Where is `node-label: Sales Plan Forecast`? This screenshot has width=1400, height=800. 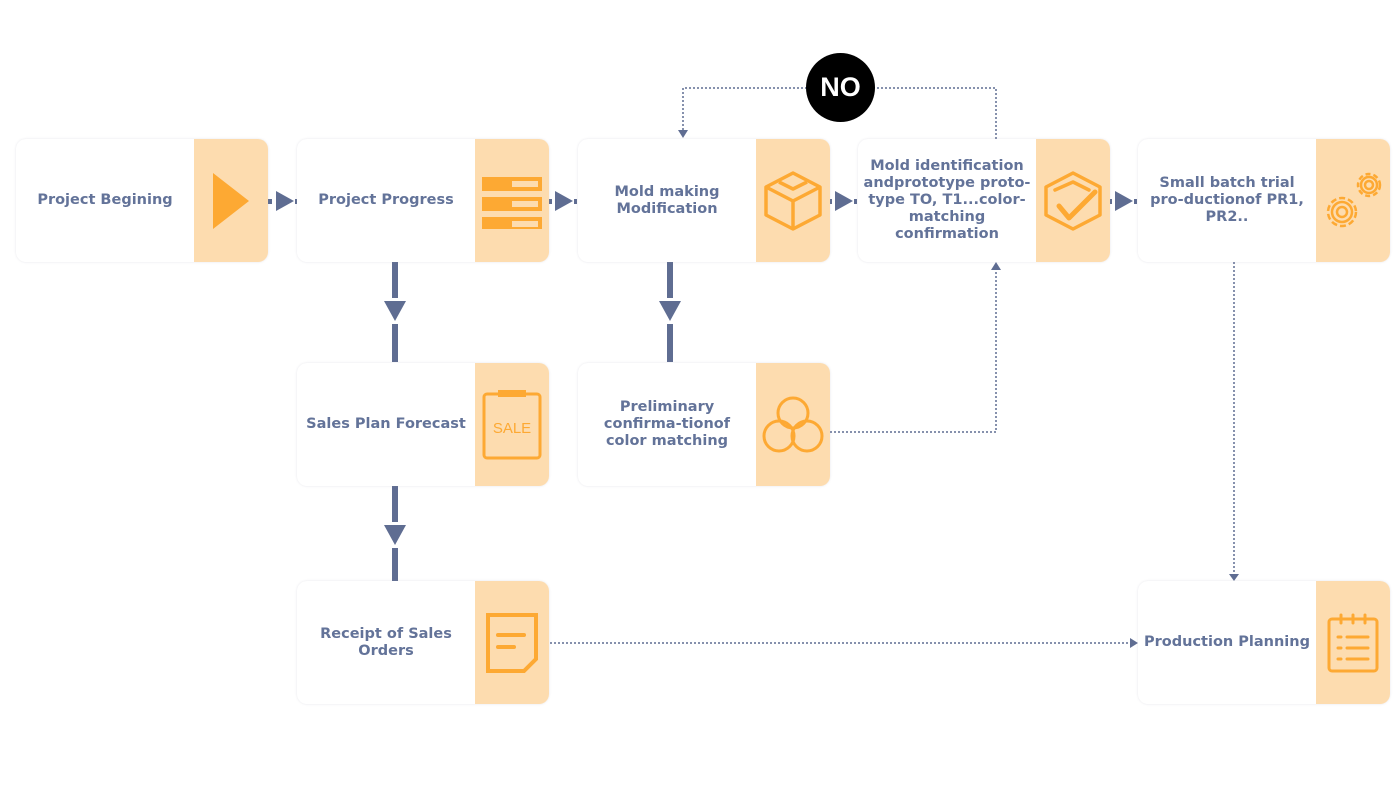 node-label: Sales Plan Forecast is located at coordinates (386, 424).